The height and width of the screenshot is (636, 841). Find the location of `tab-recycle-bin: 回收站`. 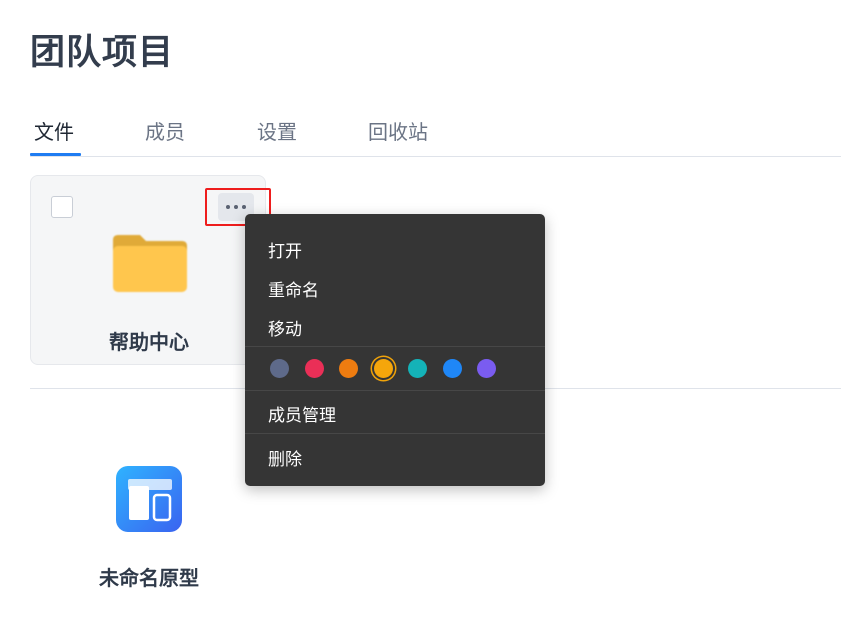

tab-recycle-bin: 回收站 is located at coordinates (398, 130).